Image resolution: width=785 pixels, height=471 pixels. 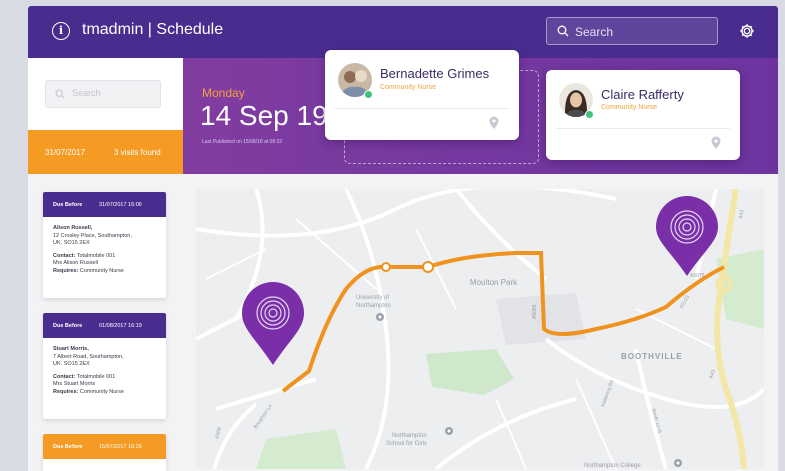 What do you see at coordinates (120, 447) in the screenshot?
I see `due-date: 15/07/2017 16:26` at bounding box center [120, 447].